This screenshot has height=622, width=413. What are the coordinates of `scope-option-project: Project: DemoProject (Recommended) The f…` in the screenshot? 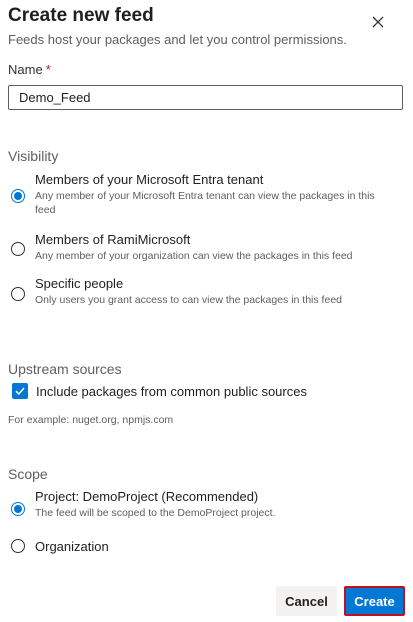 It's located at (208, 505).